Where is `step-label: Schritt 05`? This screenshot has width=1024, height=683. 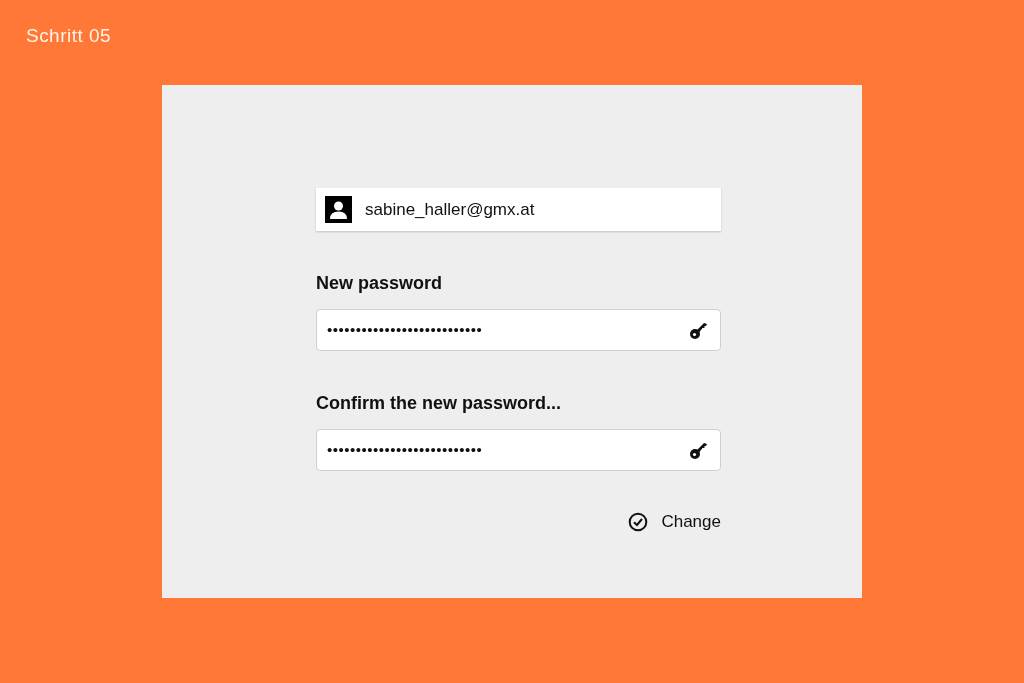 step-label: Schritt 05 is located at coordinates (68, 35).